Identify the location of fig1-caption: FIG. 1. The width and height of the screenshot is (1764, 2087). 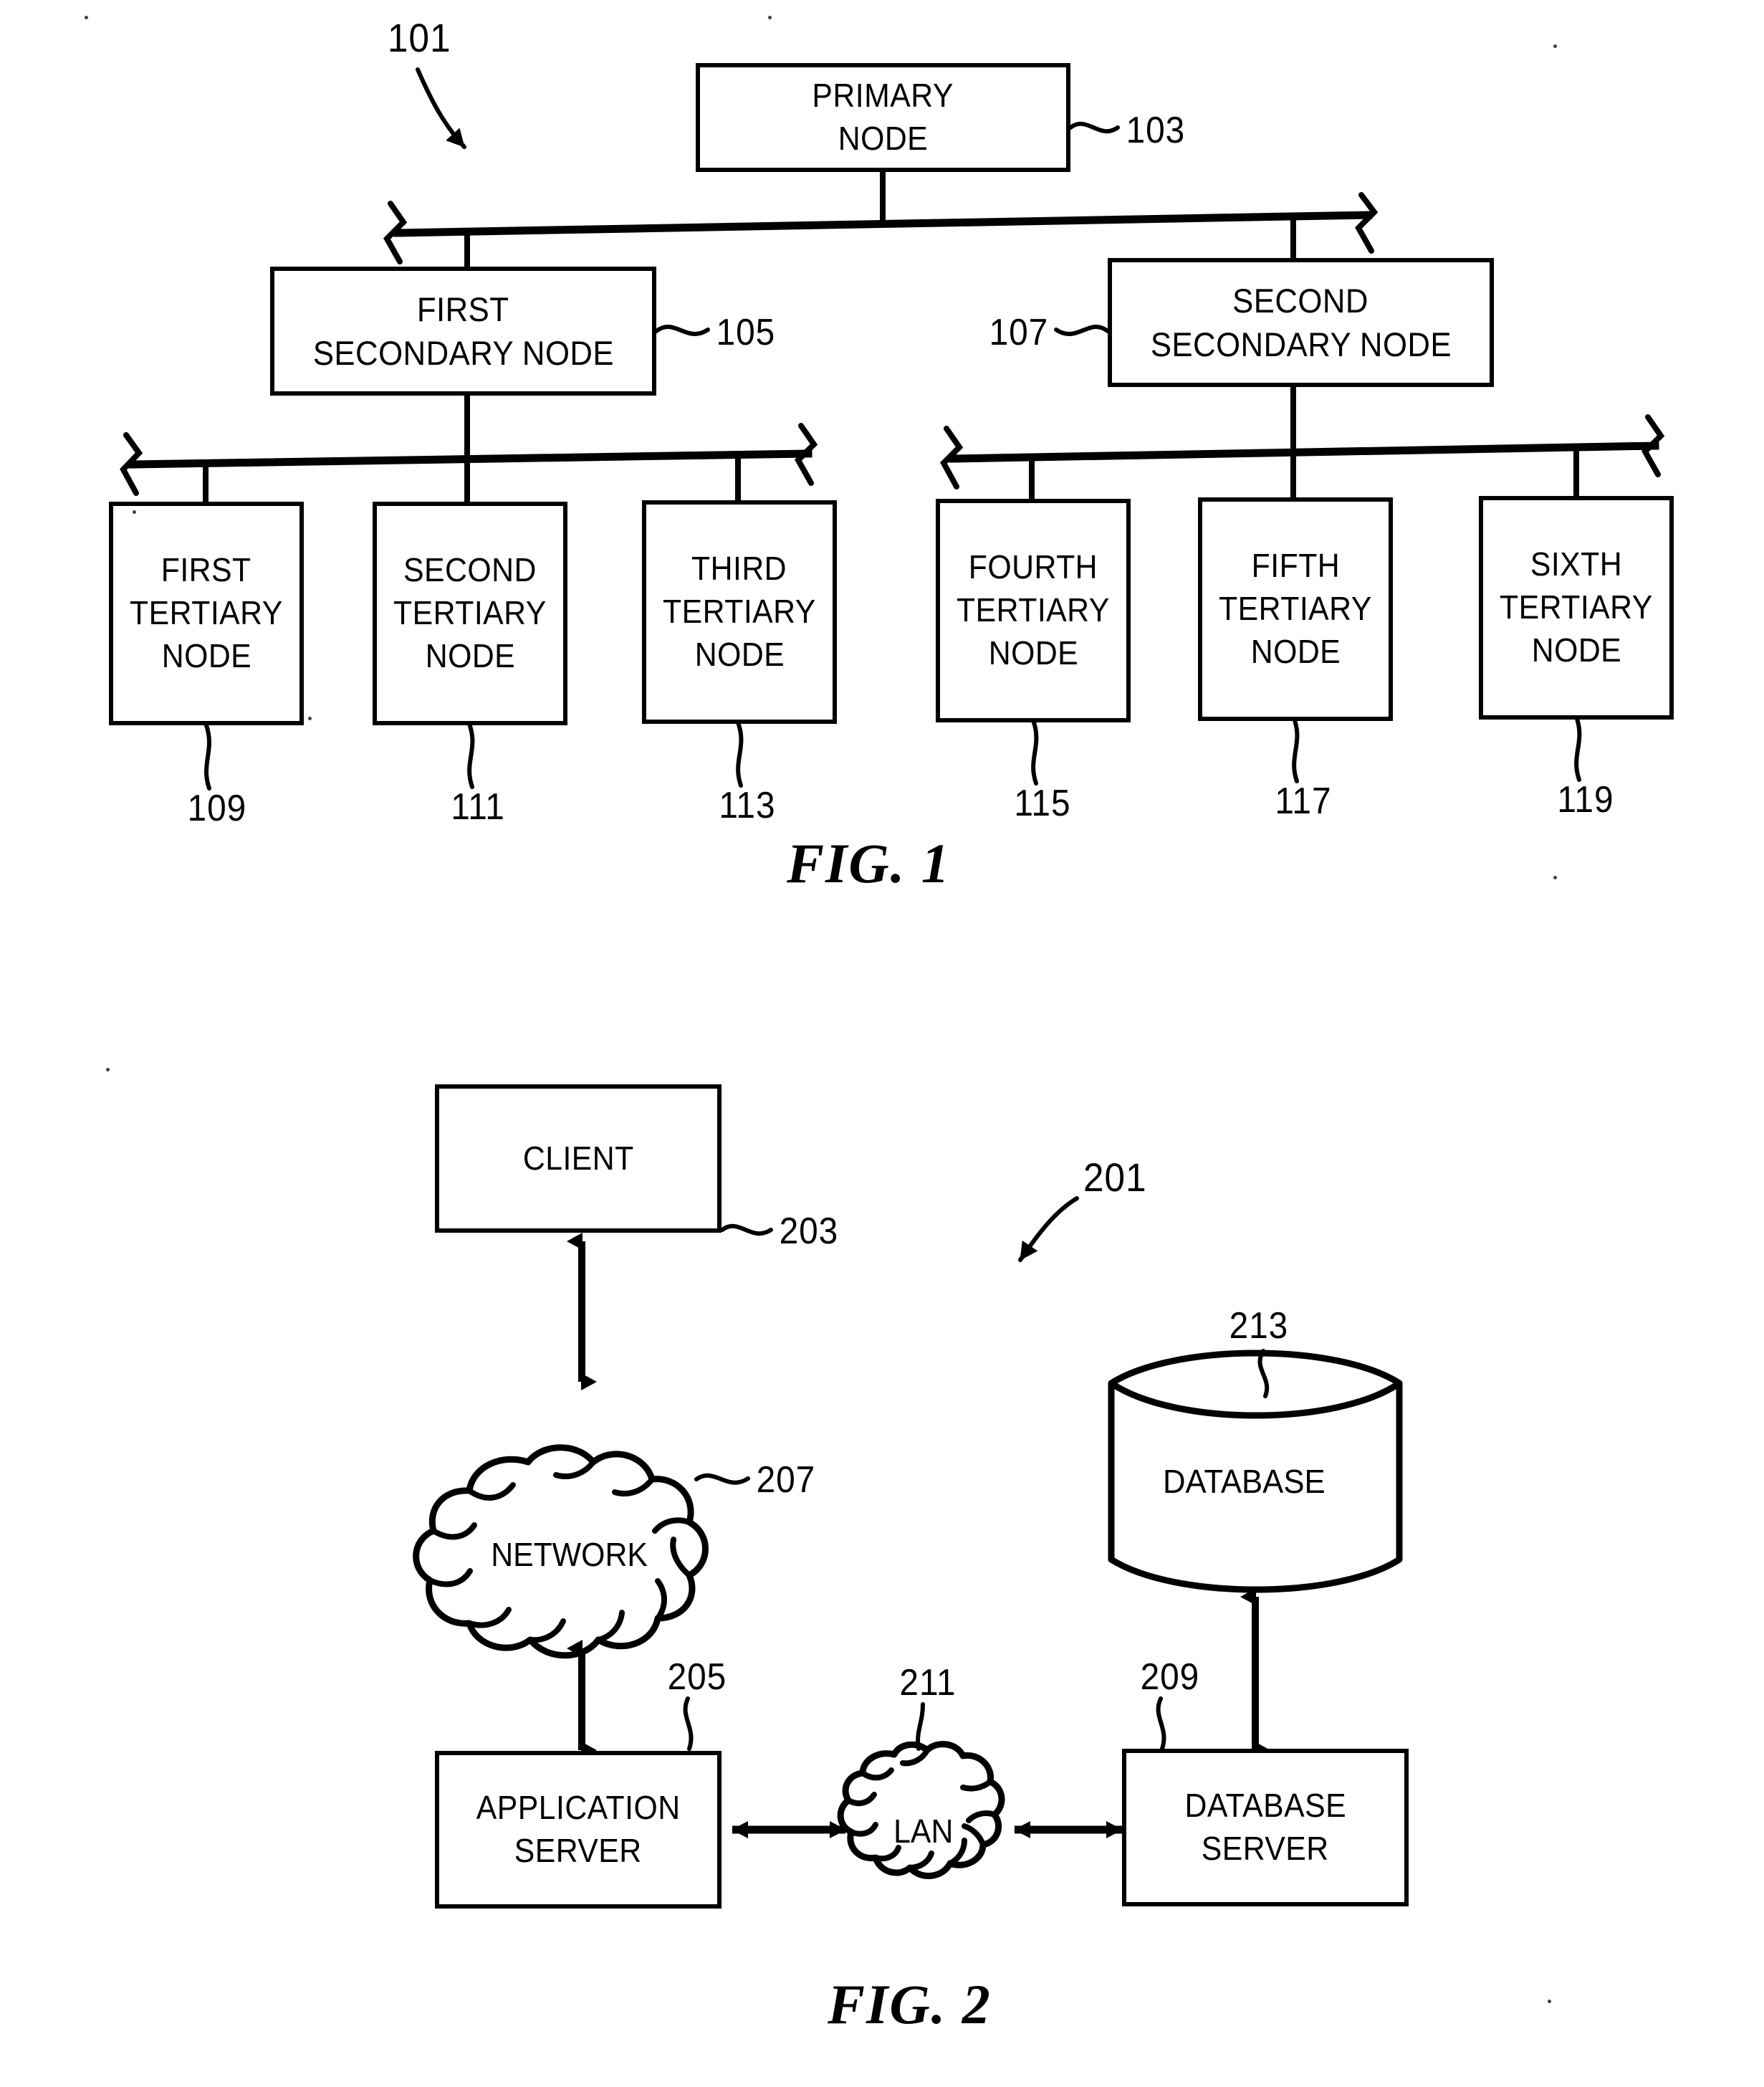
(869, 863).